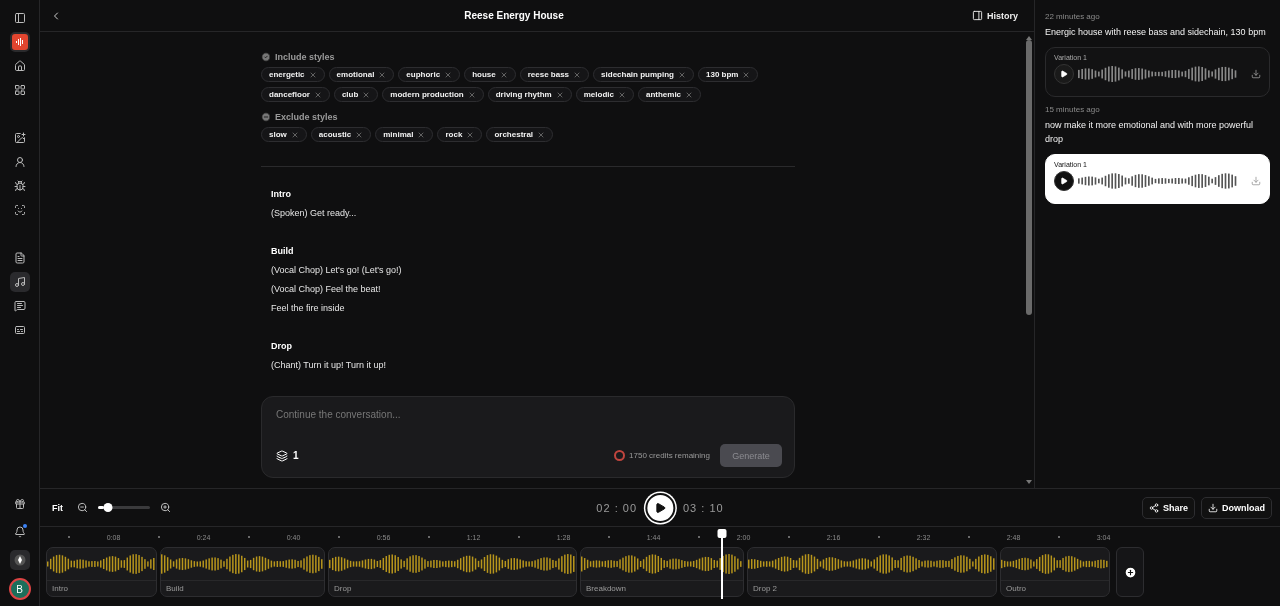 The height and width of the screenshot is (606, 1280). What do you see at coordinates (326, 289) in the screenshot?
I see `lyrics-line: (Vocal Chop) Feel the beat!` at bounding box center [326, 289].